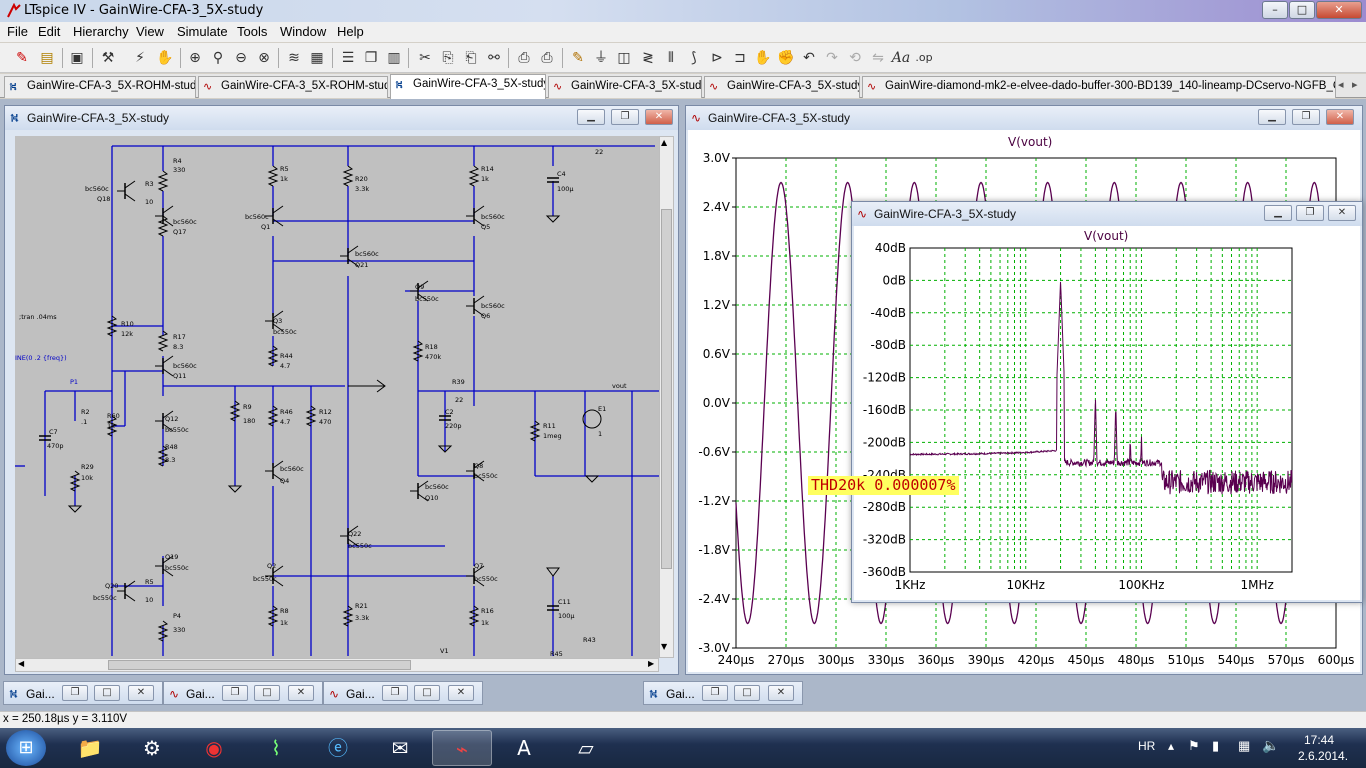 The height and width of the screenshot is (768, 1366). I want to click on component-icon: ⊐, so click(740, 58).